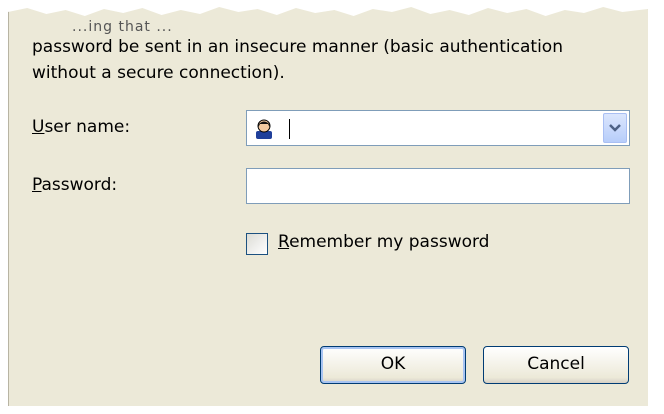 Image resolution: width=664 pixels, height=414 pixels. Describe the element at coordinates (556, 365) in the screenshot. I see `cancel-button: Cancel` at that location.